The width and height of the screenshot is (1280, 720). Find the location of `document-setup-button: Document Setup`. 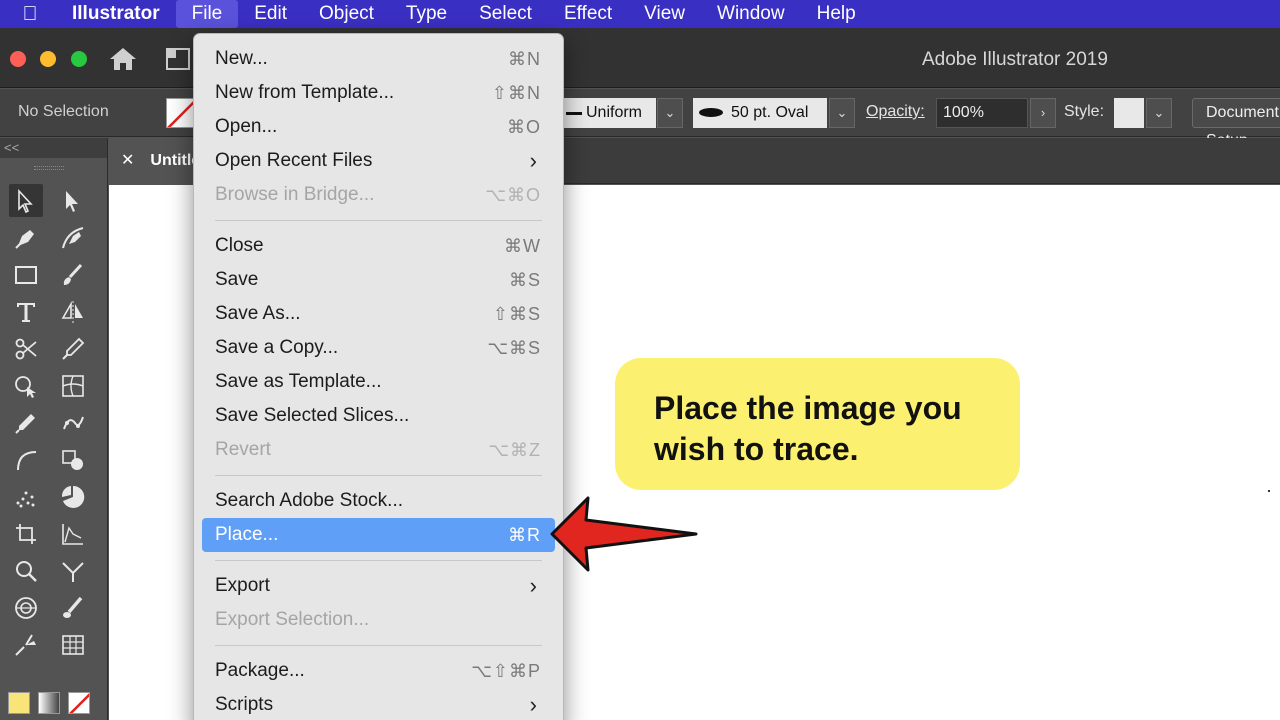

document-setup-button: Document Setup is located at coordinates (1236, 123).